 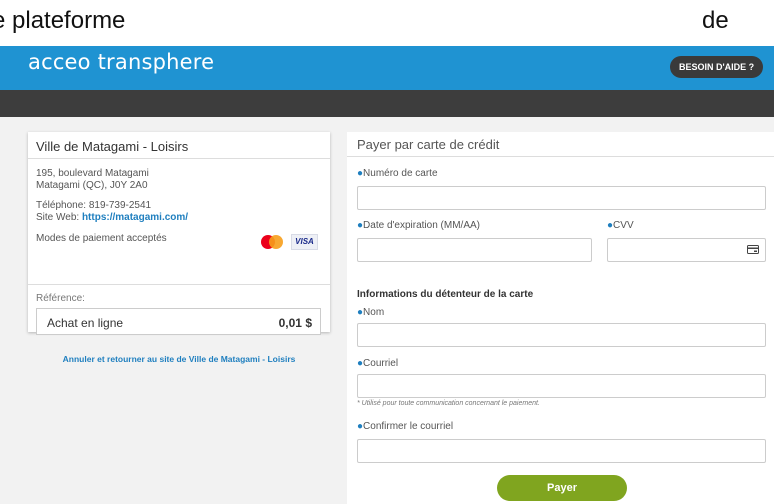 What do you see at coordinates (178, 321) in the screenshot?
I see `order-item: Achat en ligne 0,01 $` at bounding box center [178, 321].